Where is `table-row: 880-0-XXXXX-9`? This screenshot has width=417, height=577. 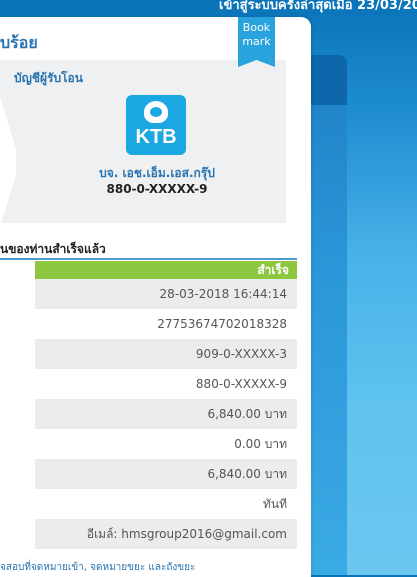 table-row: 880-0-XXXXX-9 is located at coordinates (166, 384).